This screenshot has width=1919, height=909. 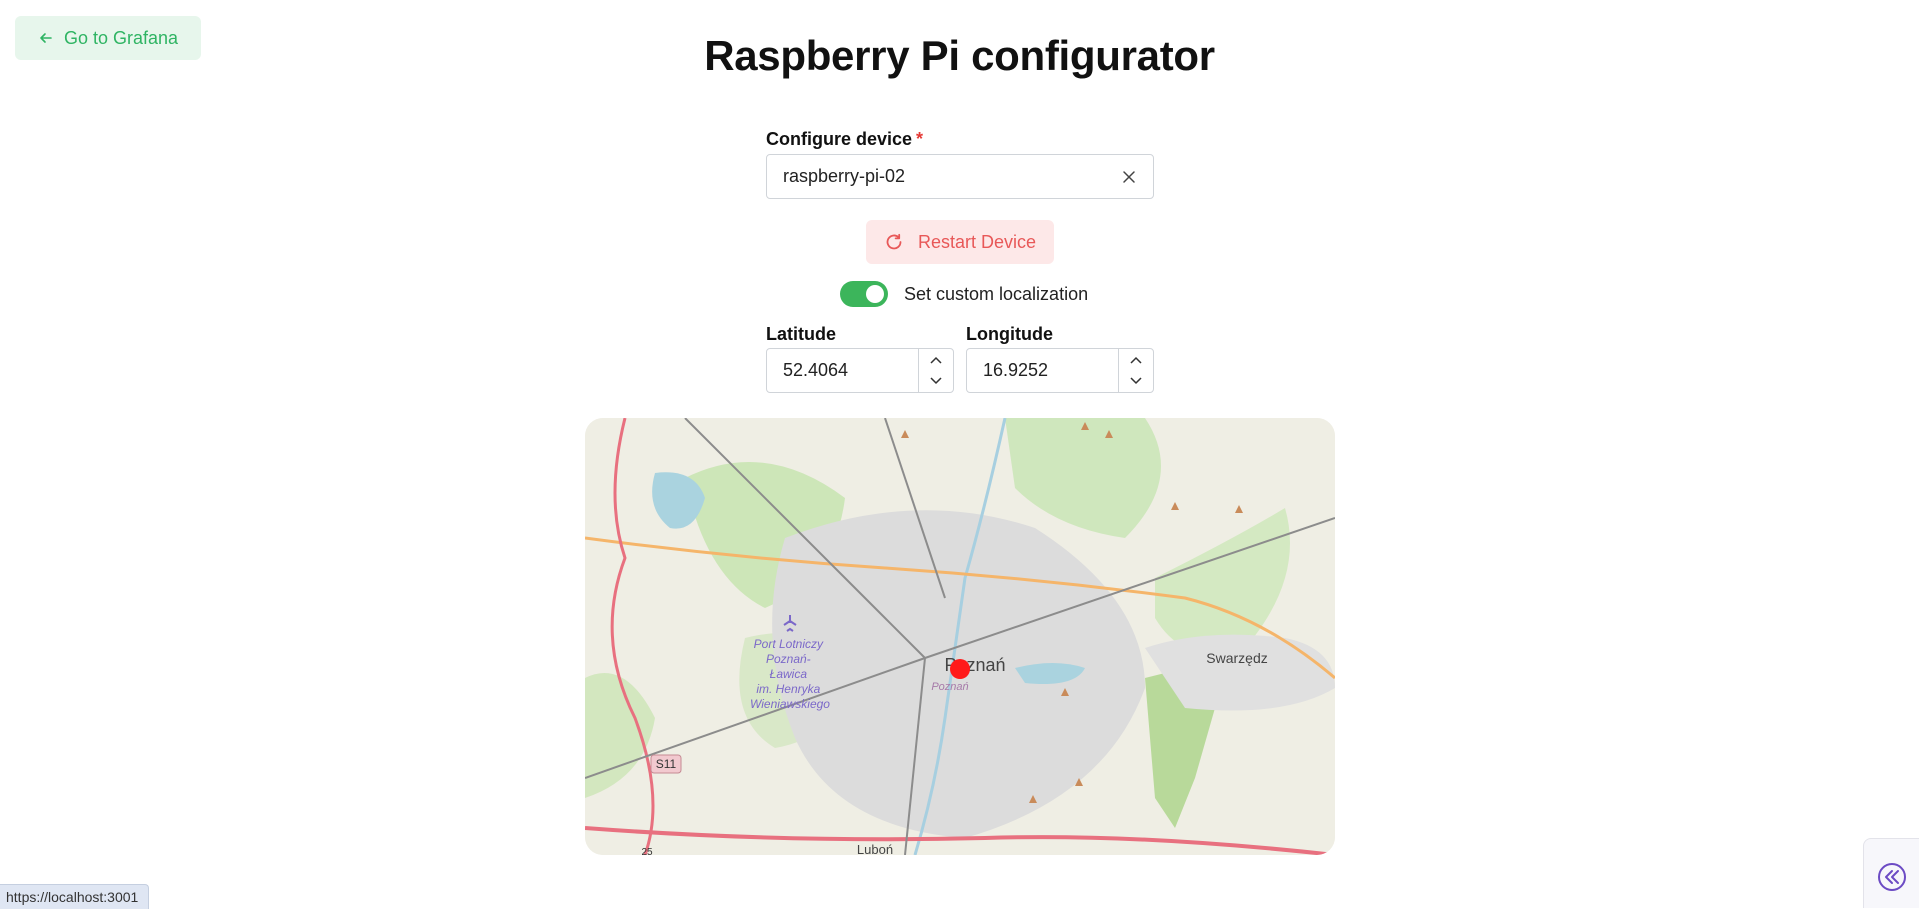 What do you see at coordinates (789, 644) in the screenshot?
I see `airport-label-line: Port Lotniczy` at bounding box center [789, 644].